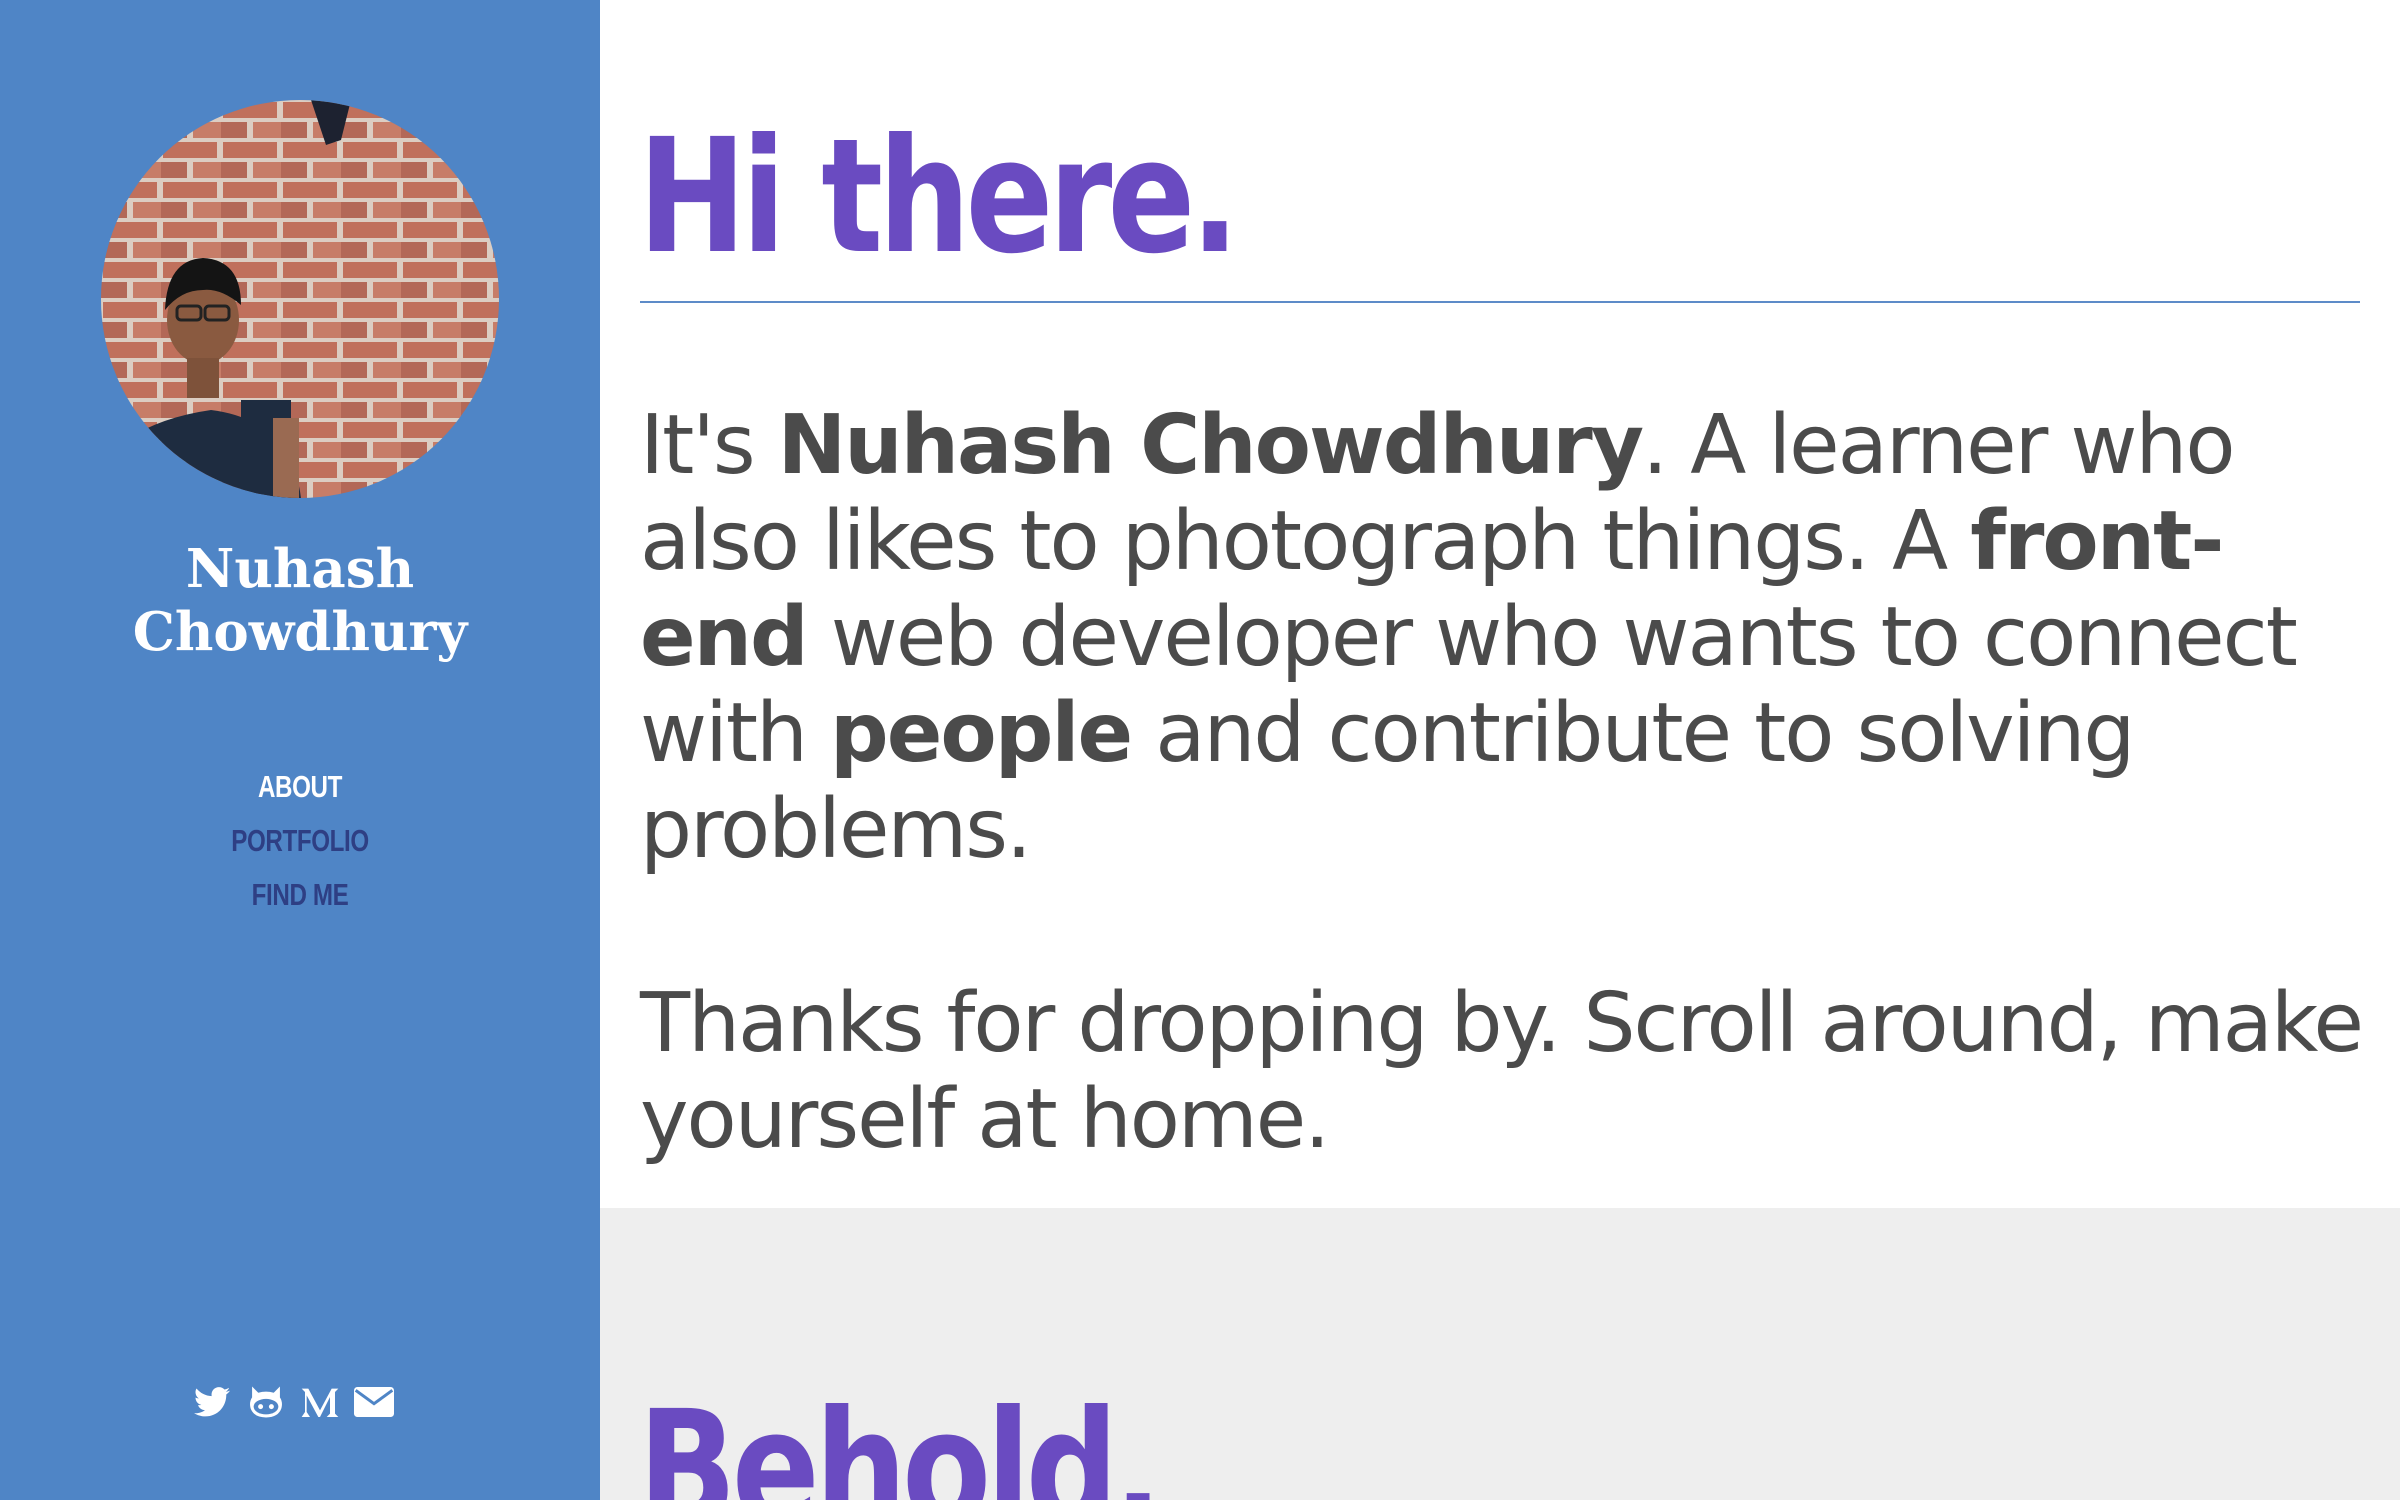  I want to click on twitter-icon, so click(212, 1402).